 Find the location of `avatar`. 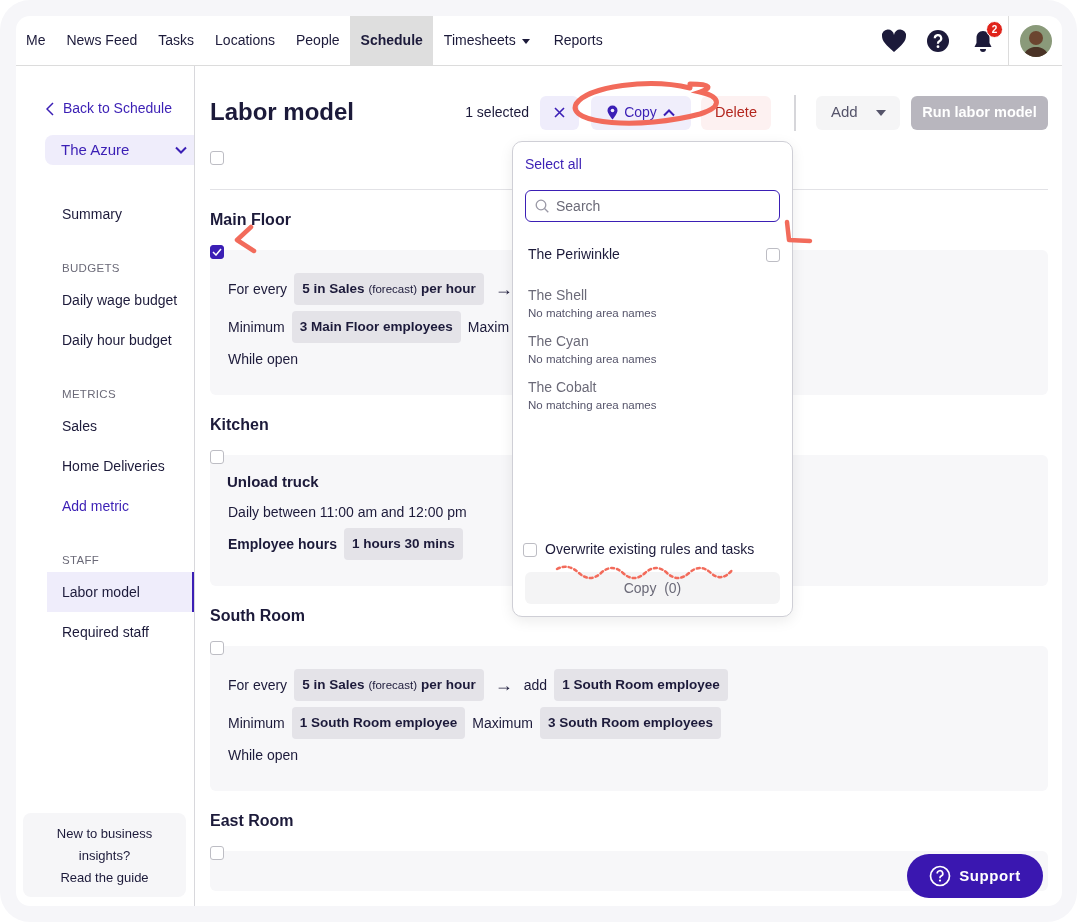

avatar is located at coordinates (1036, 40).